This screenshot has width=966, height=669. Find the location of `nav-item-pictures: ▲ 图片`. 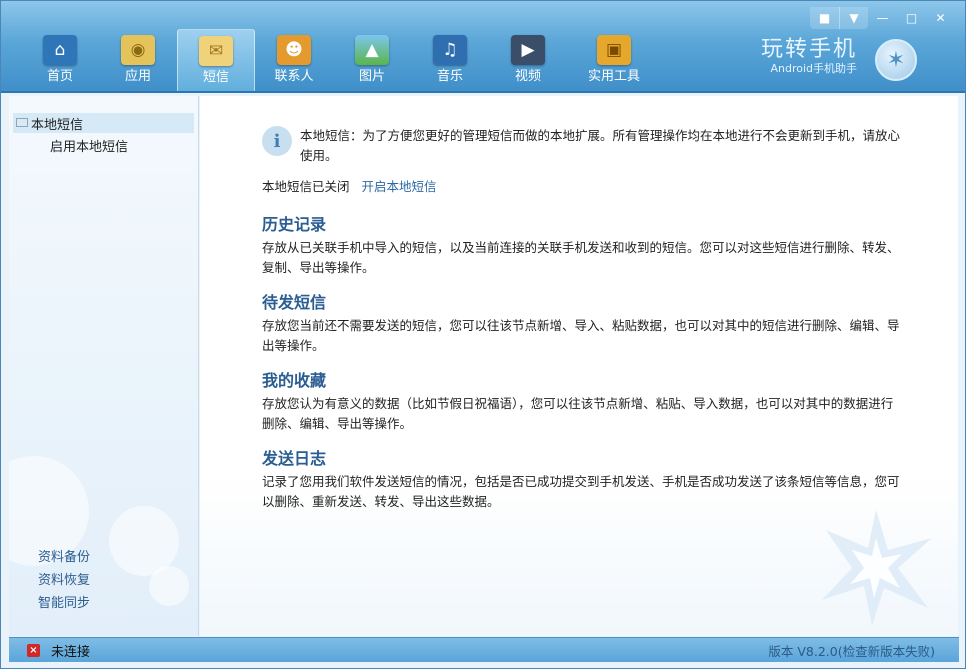

nav-item-pictures: ▲ 图片 is located at coordinates (372, 61).